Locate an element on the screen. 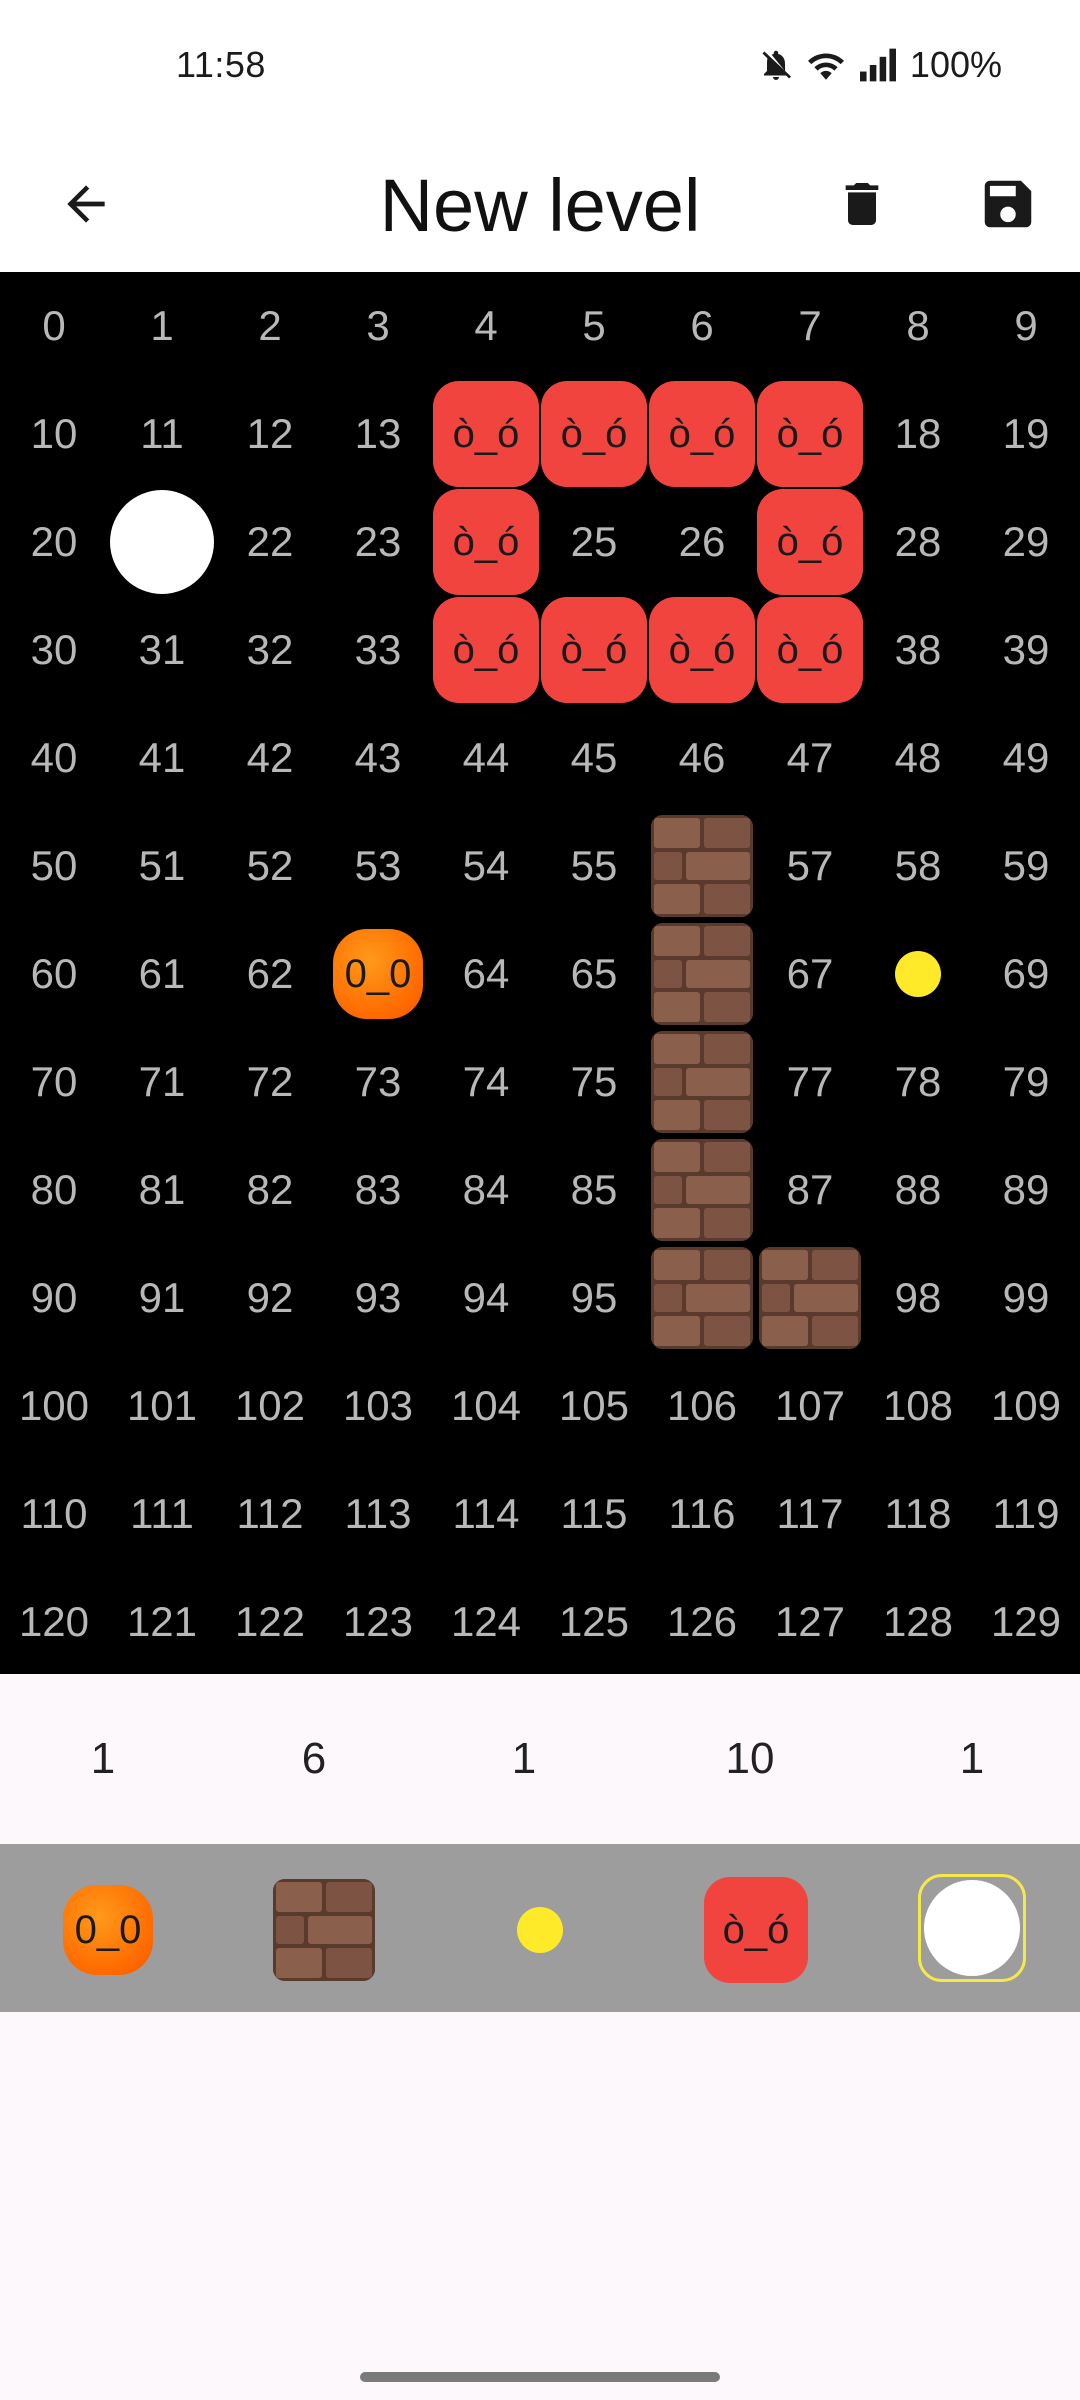  grid-cell: 62 is located at coordinates (270, 974).